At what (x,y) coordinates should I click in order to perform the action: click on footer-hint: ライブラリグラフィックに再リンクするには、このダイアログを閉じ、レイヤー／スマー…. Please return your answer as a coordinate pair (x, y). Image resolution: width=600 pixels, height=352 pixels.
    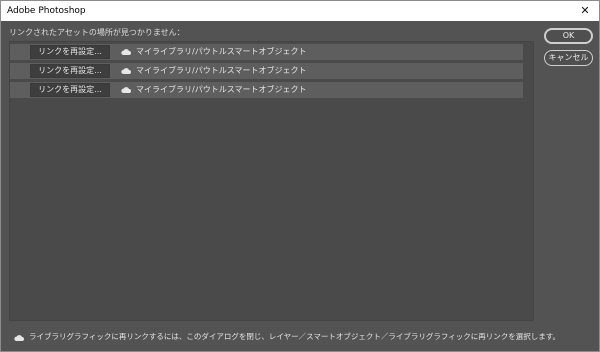
    Looking at the image, I should click on (299, 337).